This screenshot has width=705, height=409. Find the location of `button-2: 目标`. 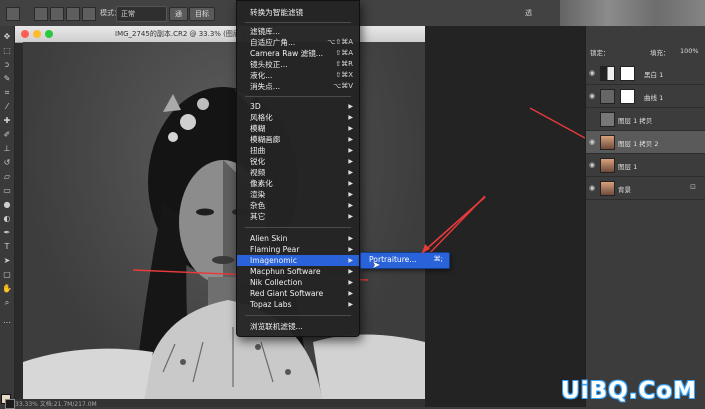

button-2: 目标 is located at coordinates (202, 14).